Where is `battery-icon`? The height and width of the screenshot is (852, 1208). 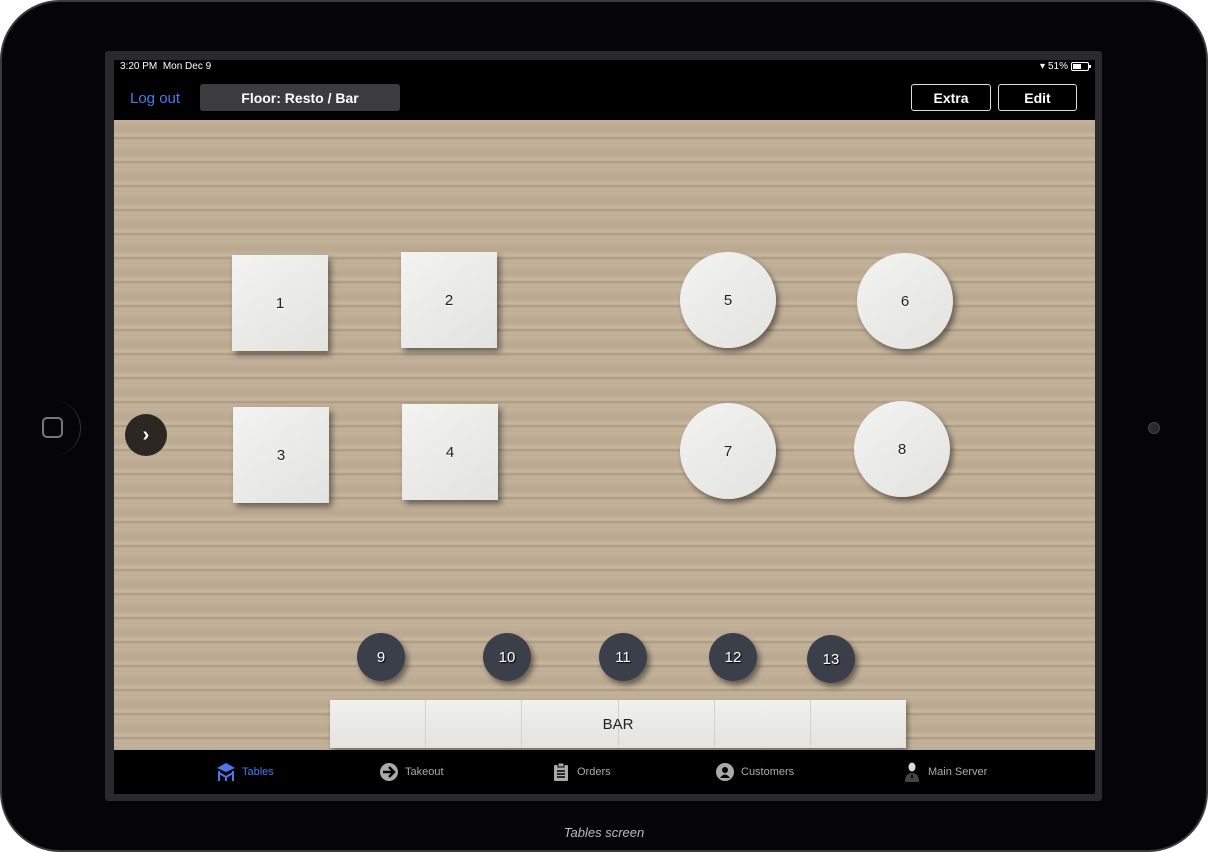
battery-icon is located at coordinates (1081, 66).